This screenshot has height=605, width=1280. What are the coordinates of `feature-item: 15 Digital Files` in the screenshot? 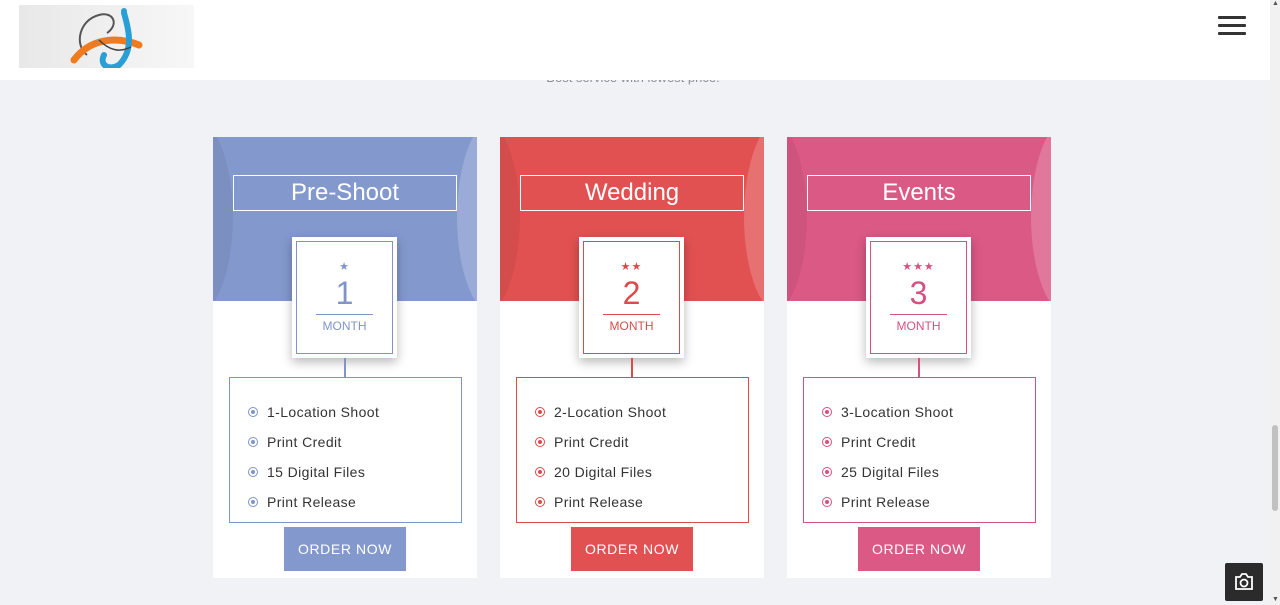 It's located at (345, 472).